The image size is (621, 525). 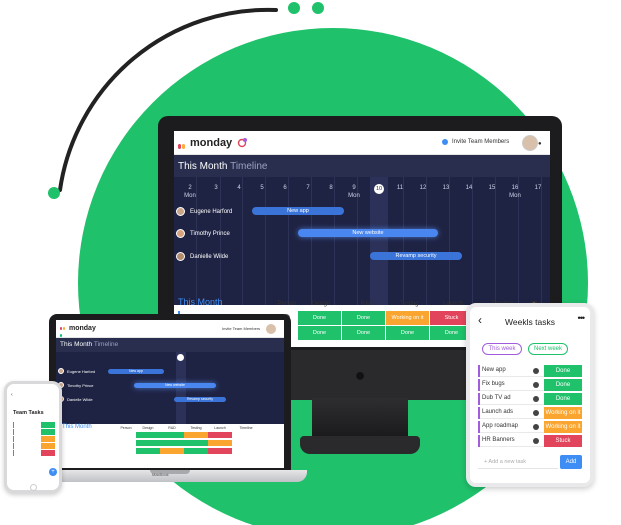 I want to click on tab-next-week: Next week, so click(x=548, y=349).